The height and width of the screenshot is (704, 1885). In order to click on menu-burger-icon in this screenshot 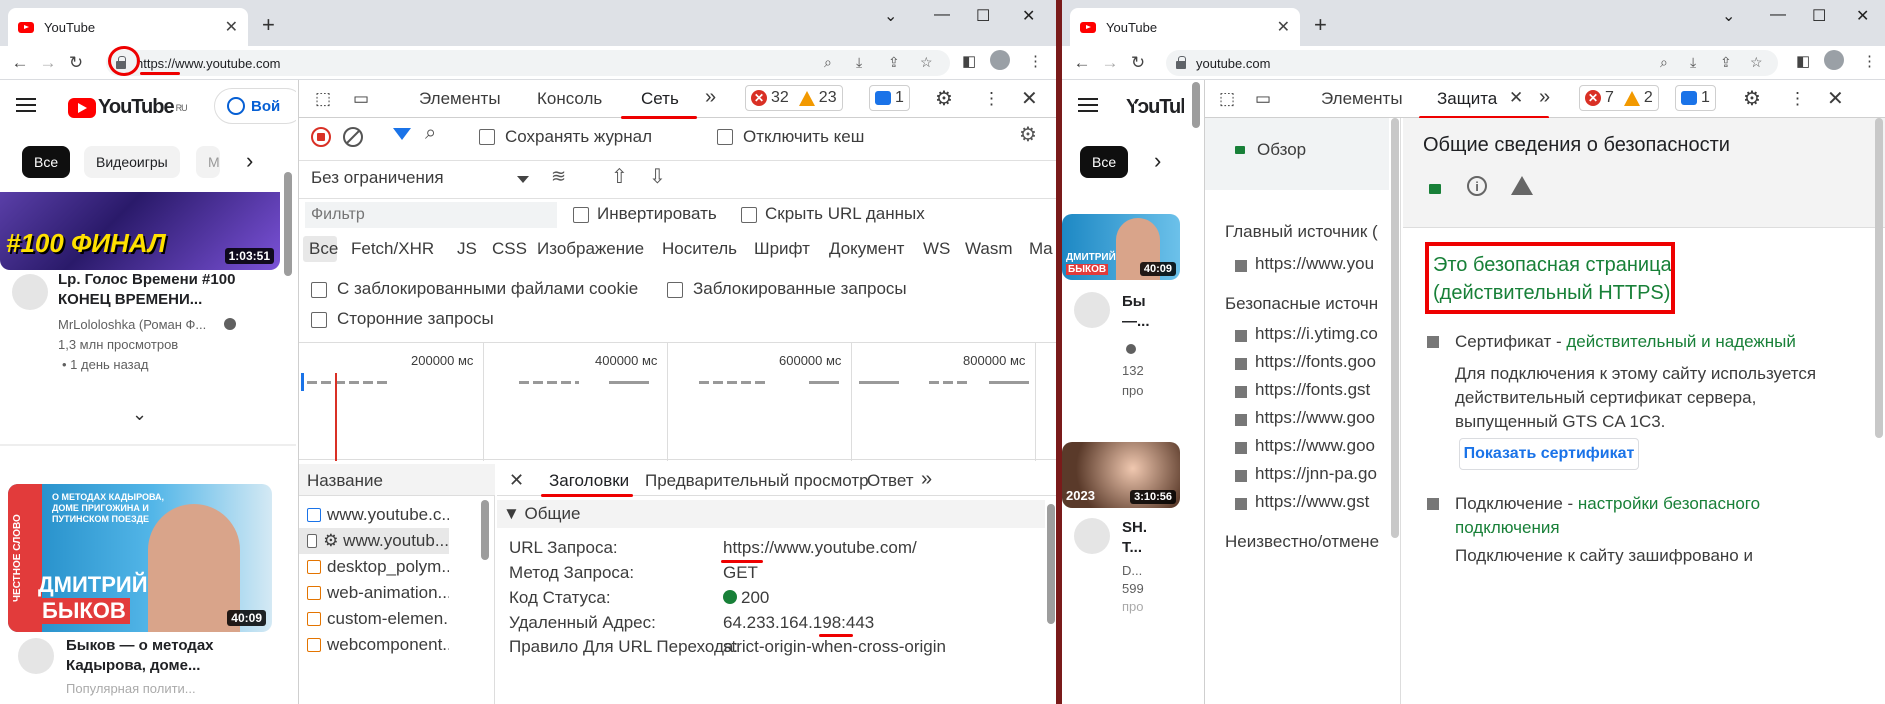, I will do `click(1088, 105)`.